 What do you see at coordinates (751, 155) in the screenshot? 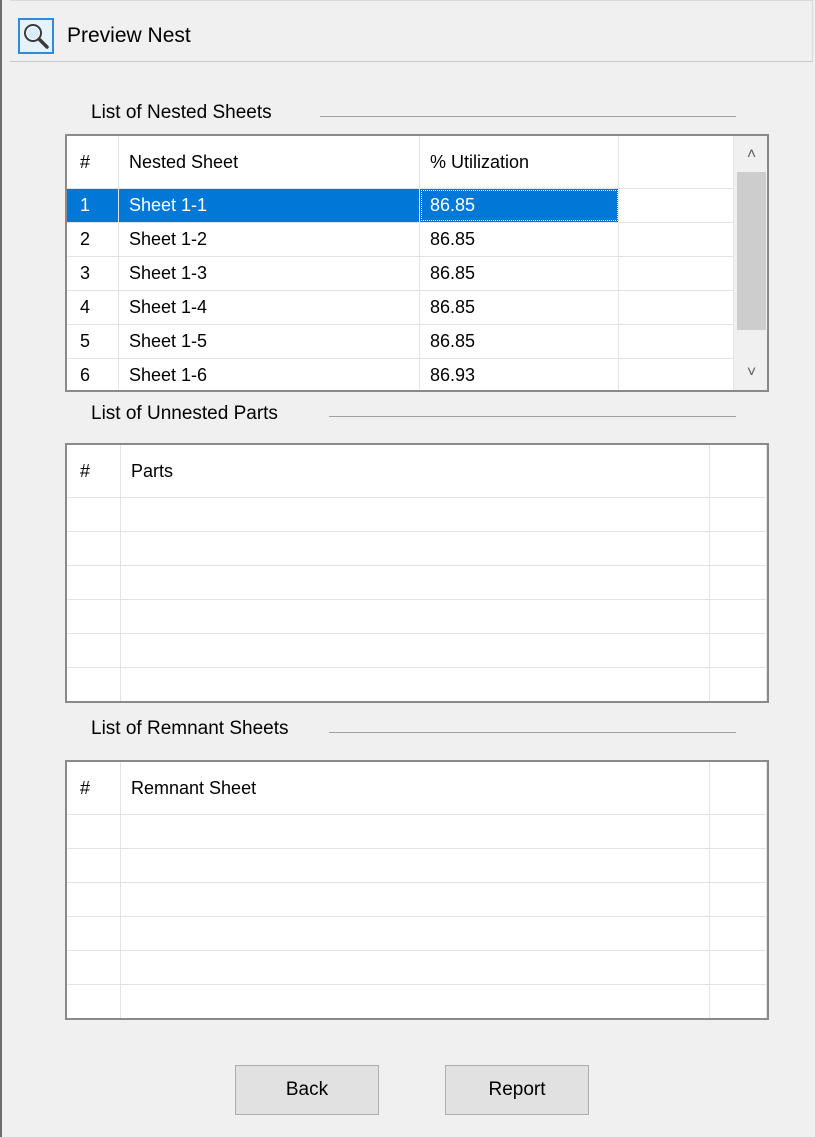
I see `chevron-up-icon: ˄` at bounding box center [751, 155].